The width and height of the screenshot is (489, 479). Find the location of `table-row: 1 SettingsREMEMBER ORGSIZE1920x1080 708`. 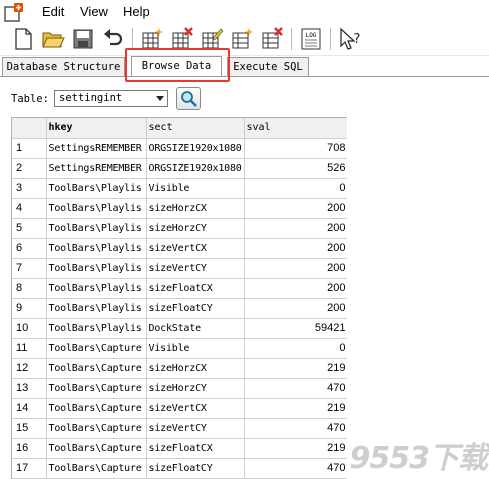

table-row: 1 SettingsREMEMBER ORGSIZE1920x1080 708 is located at coordinates (179, 148).